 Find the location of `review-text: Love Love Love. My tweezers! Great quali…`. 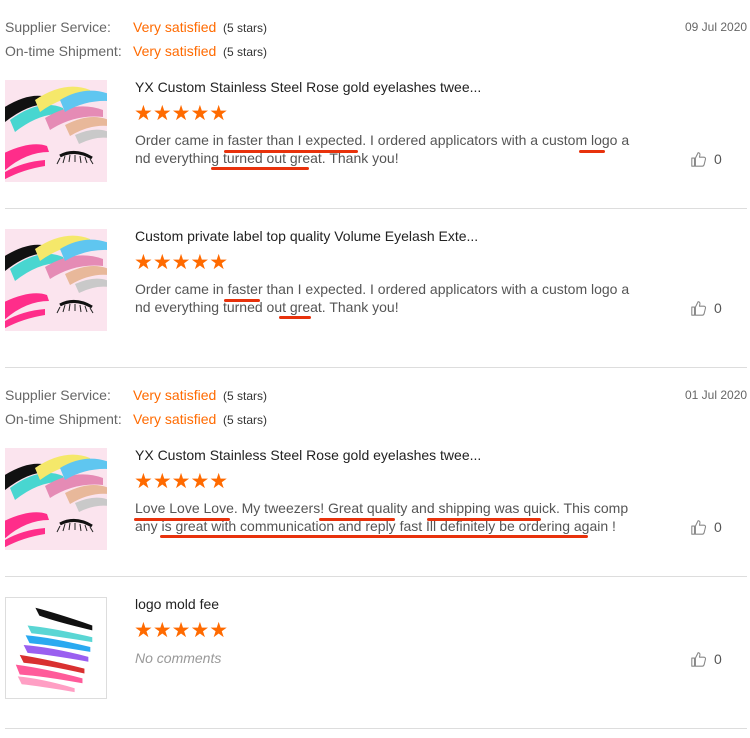

review-text: Love Love Love. My tweezers! Great quali… is located at coordinates (382, 517).